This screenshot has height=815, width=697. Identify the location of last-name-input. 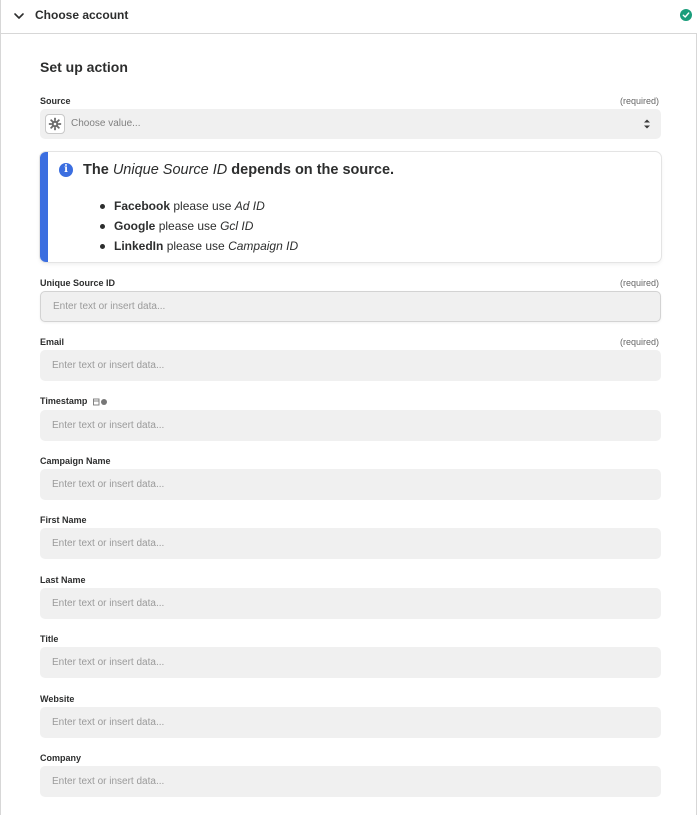
(350, 603).